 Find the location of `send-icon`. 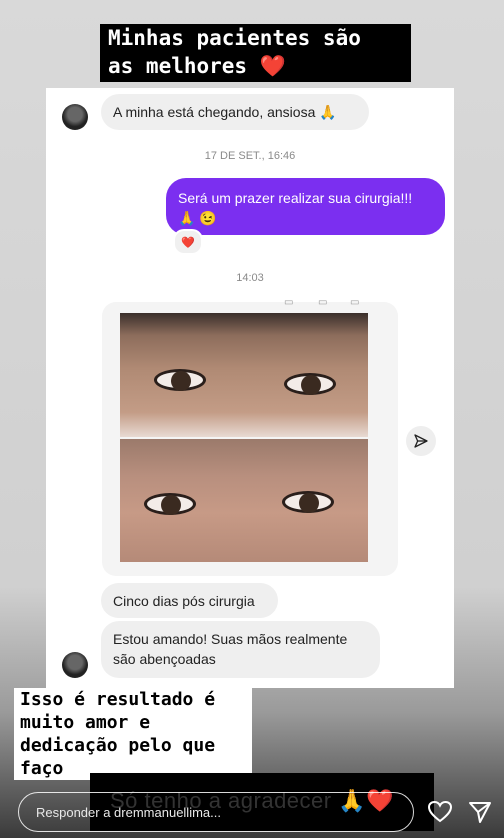

send-icon is located at coordinates (480, 812).